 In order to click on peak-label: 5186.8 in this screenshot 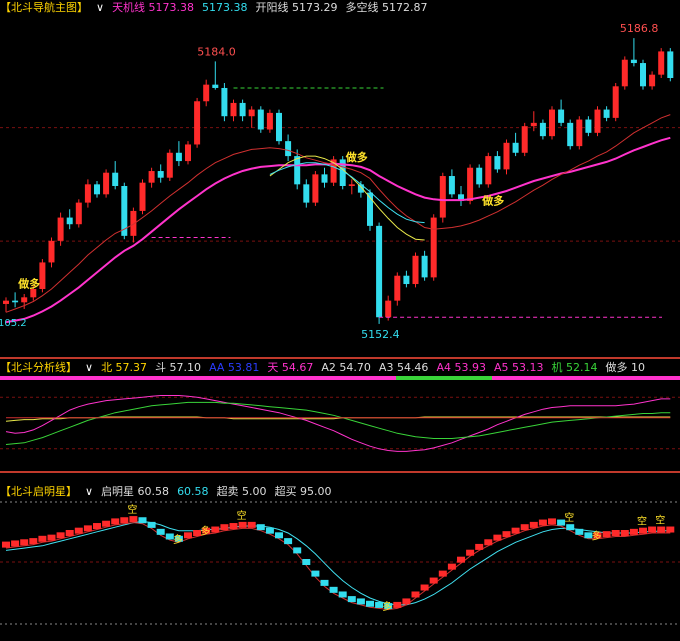, I will do `click(639, 28)`.